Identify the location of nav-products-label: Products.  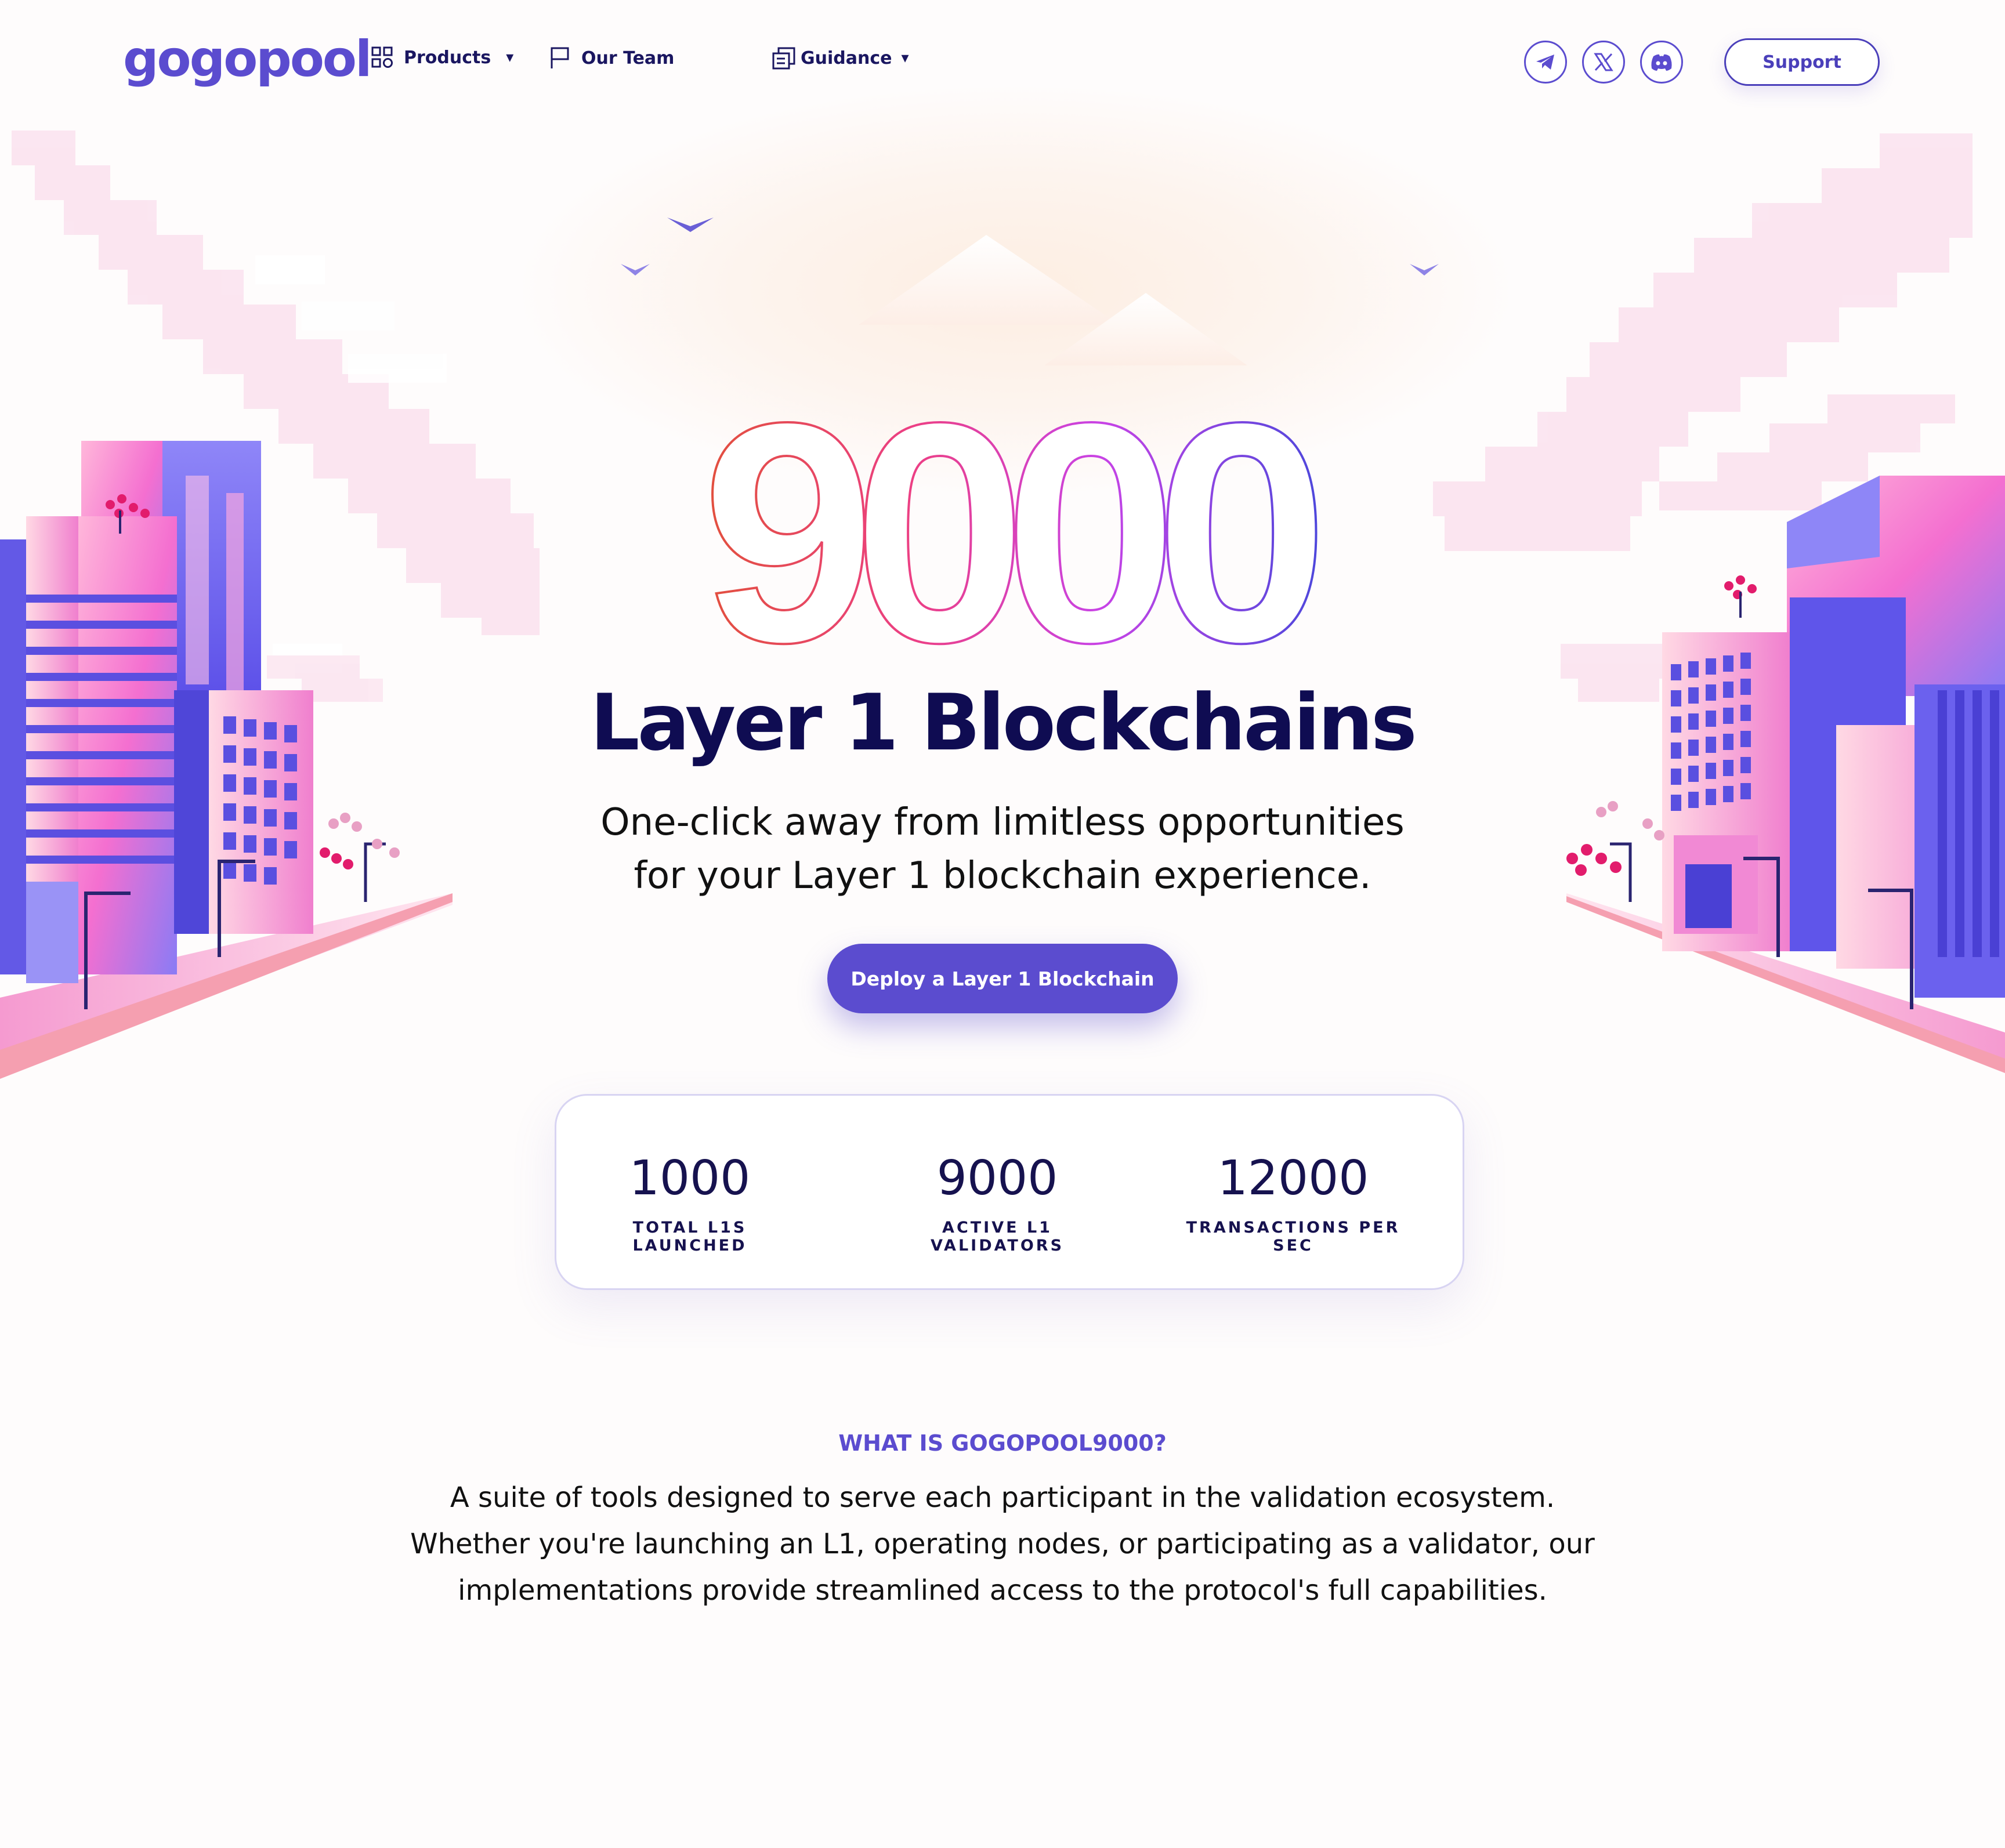
(447, 57).